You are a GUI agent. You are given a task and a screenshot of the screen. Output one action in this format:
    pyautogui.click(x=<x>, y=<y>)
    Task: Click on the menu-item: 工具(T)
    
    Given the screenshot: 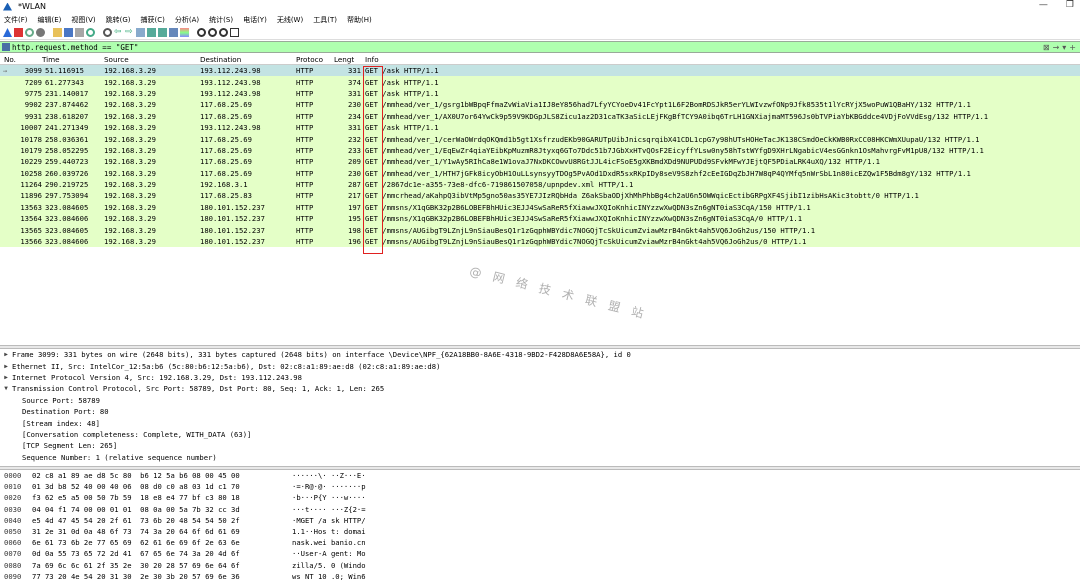 What is the action you would take?
    pyautogui.click(x=325, y=20)
    